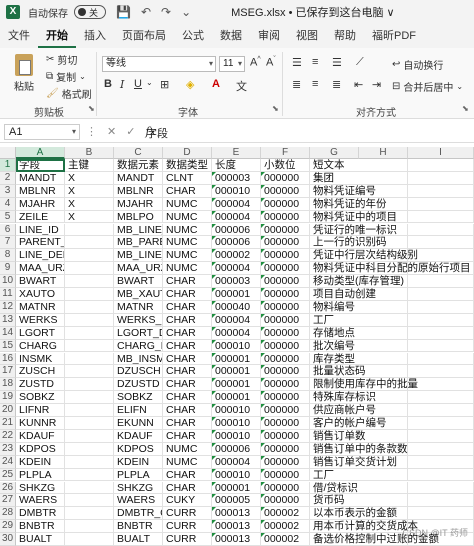  What do you see at coordinates (138, 513) in the screenshot?
I see `table-cell: DMBTR_CS` at bounding box center [138, 513].